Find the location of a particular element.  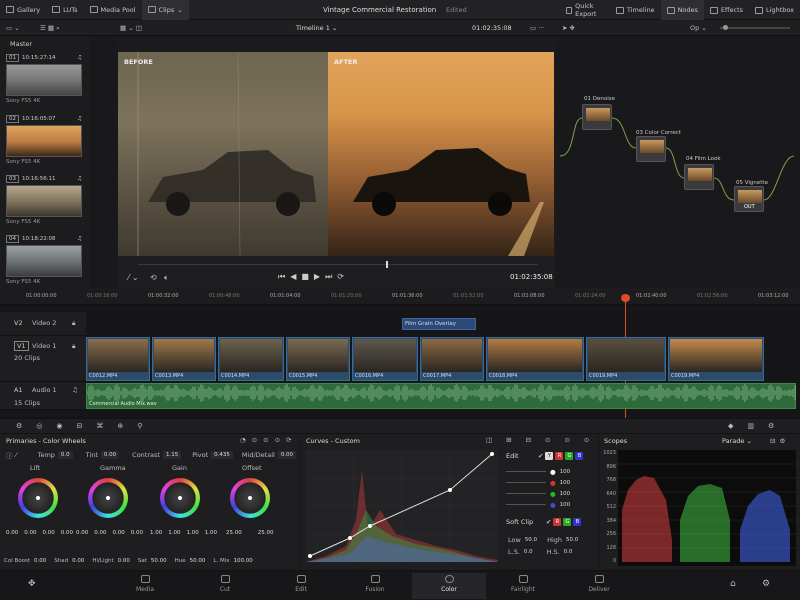

page-color: Color is located at coordinates (449, 586).